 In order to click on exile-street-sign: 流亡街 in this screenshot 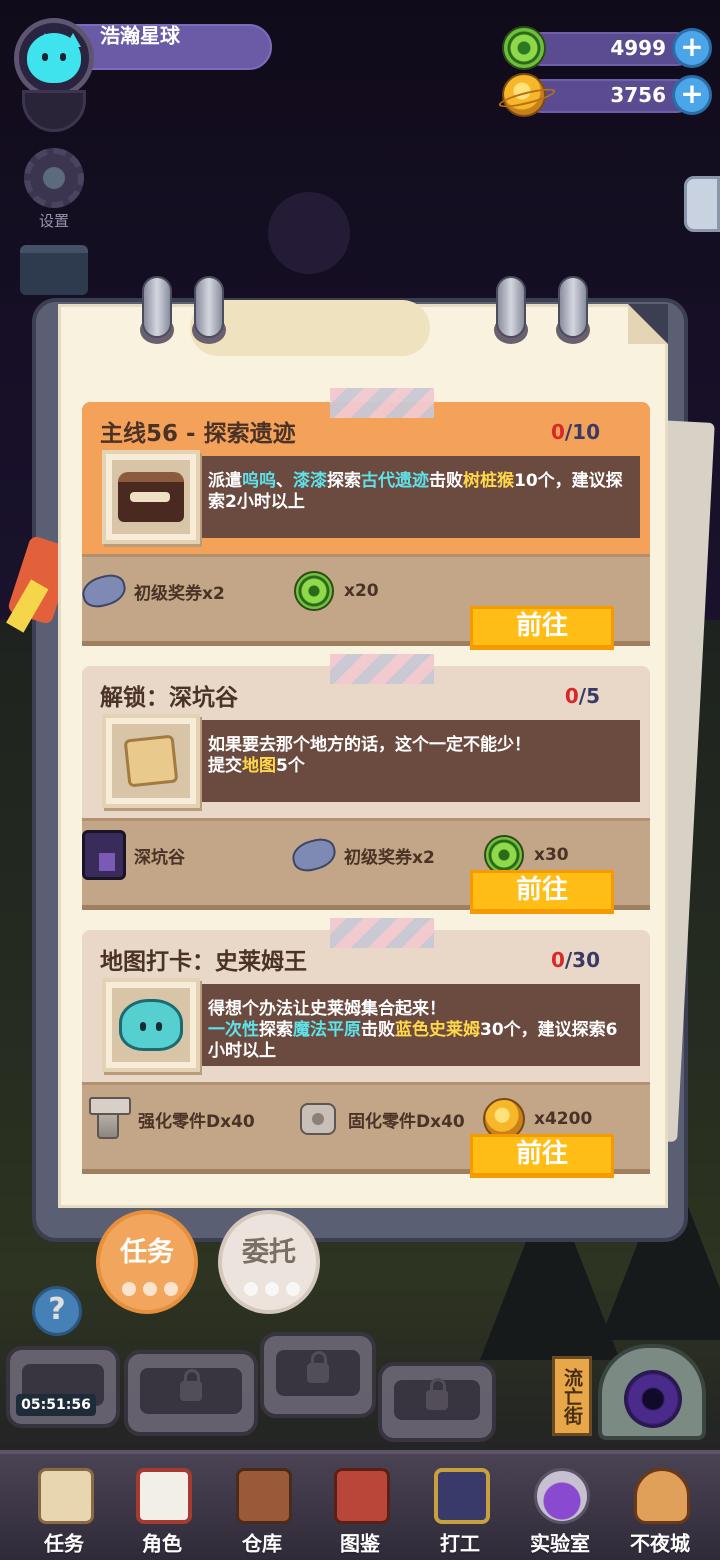, I will do `click(572, 1396)`.